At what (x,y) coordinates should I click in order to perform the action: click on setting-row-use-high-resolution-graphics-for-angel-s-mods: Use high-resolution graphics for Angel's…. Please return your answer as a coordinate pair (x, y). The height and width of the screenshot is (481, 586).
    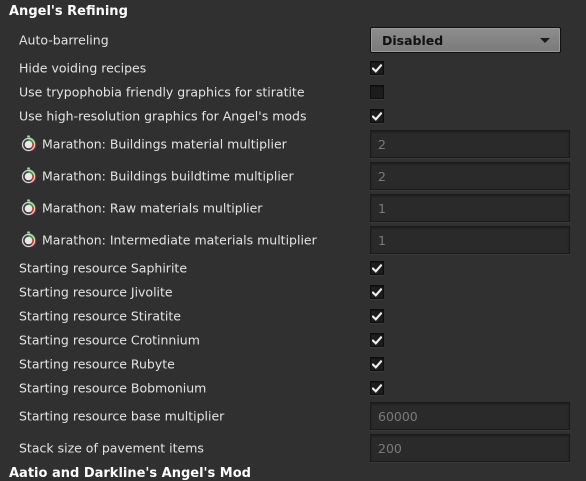
    Looking at the image, I should click on (293, 116).